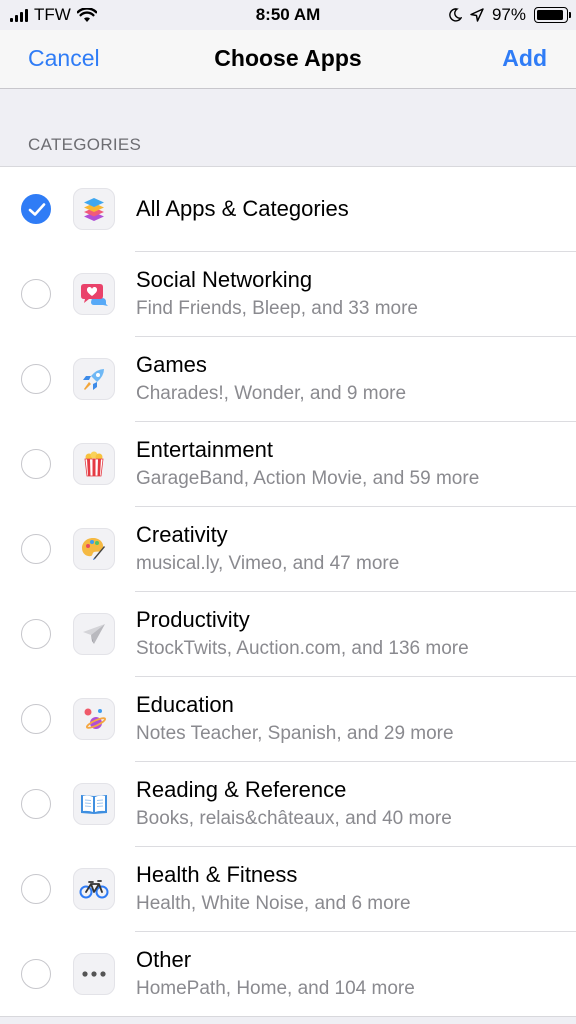 This screenshot has width=576, height=1024. What do you see at coordinates (94, 718) in the screenshot?
I see `planets-icon` at bounding box center [94, 718].